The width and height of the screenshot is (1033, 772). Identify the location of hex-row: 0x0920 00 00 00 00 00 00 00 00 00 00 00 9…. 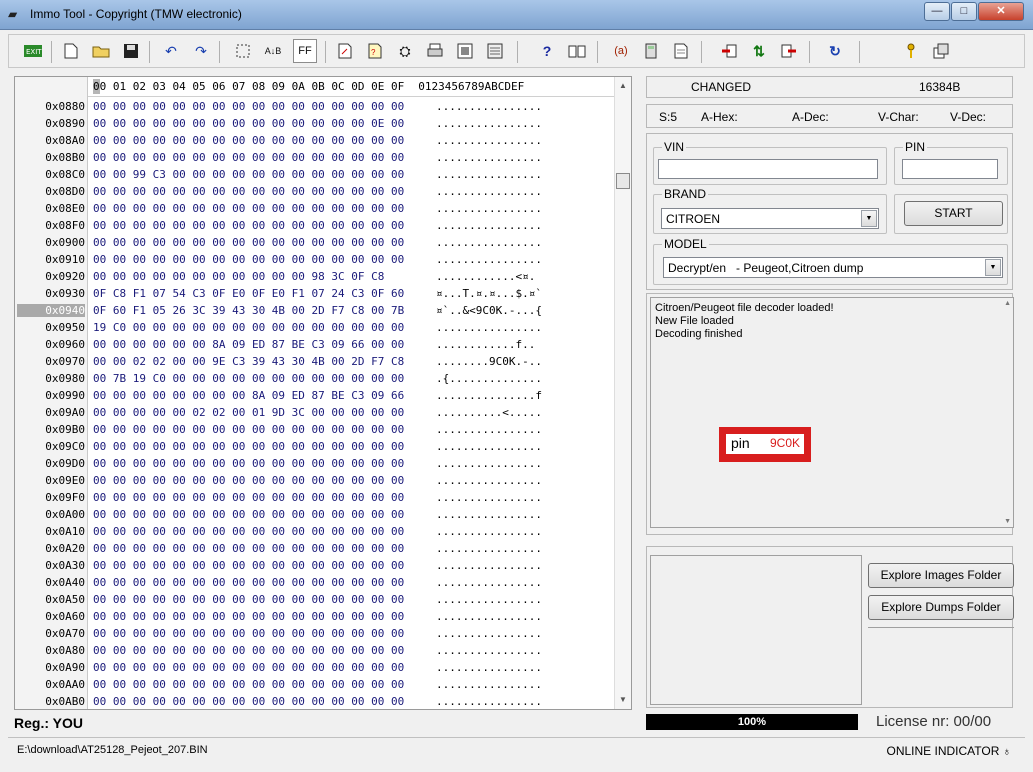
(315, 276).